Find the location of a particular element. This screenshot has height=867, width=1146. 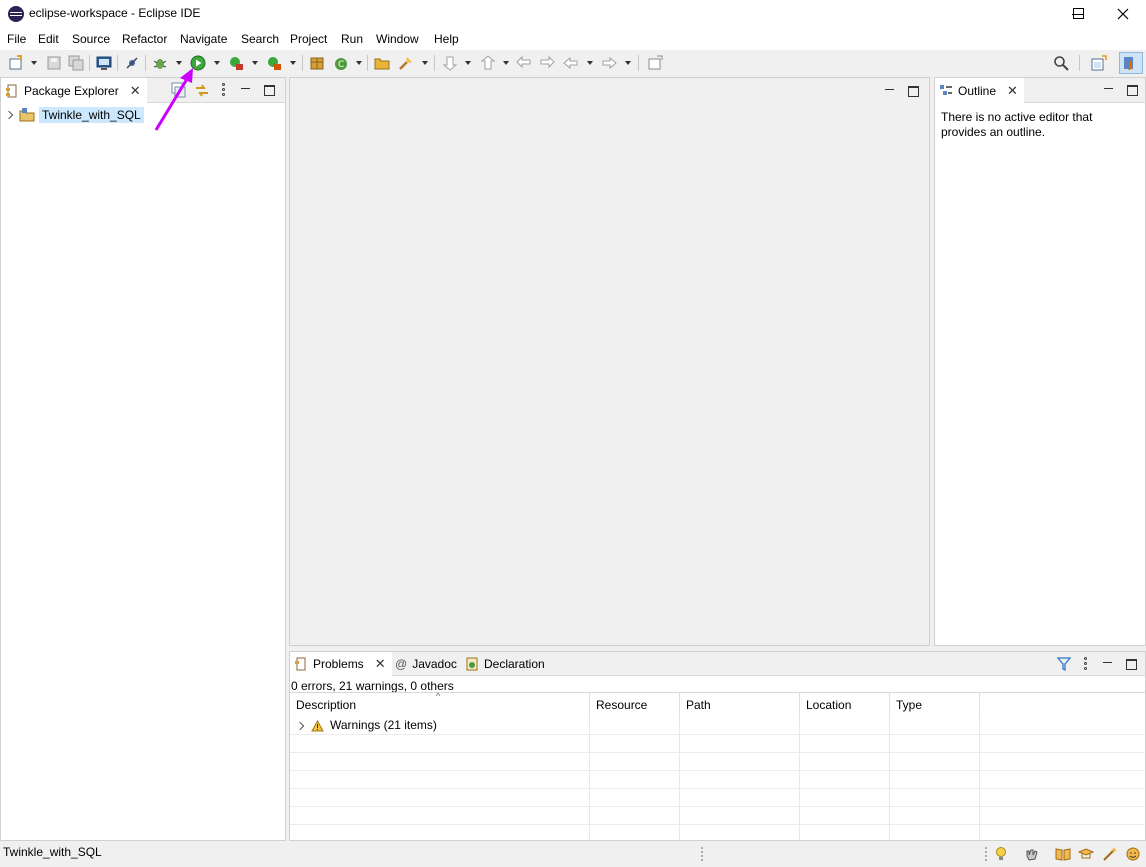

sort-ascending-icon: ^ is located at coordinates (438, 696).